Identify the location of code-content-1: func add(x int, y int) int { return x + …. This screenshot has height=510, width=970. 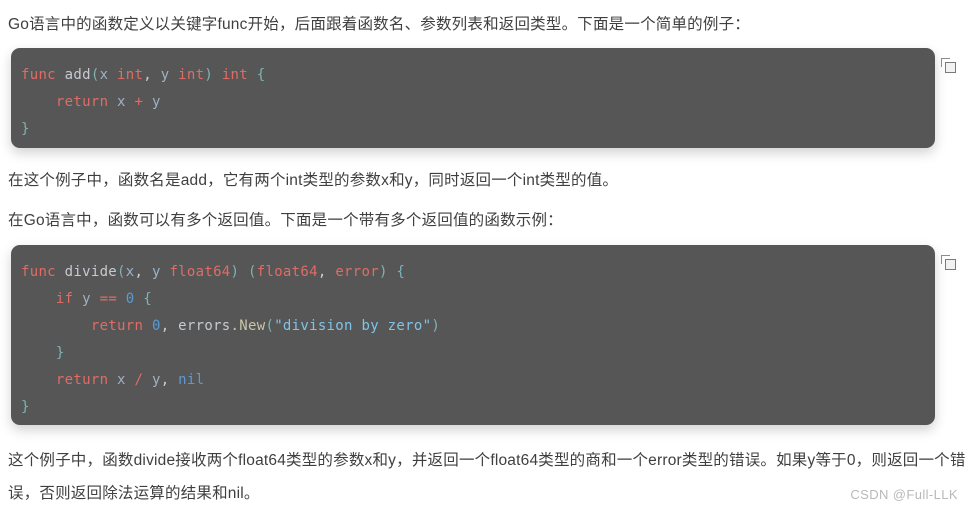
(478, 102).